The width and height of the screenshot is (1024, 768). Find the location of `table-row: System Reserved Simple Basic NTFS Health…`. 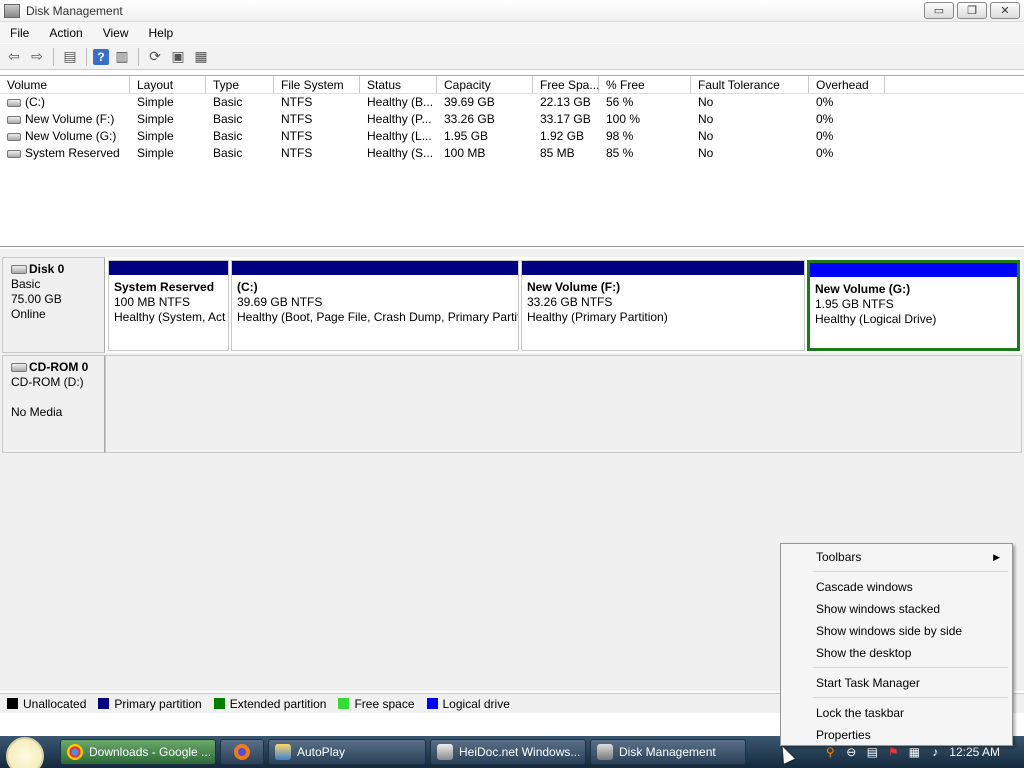

table-row: System Reserved Simple Basic NTFS Health… is located at coordinates (512, 153).